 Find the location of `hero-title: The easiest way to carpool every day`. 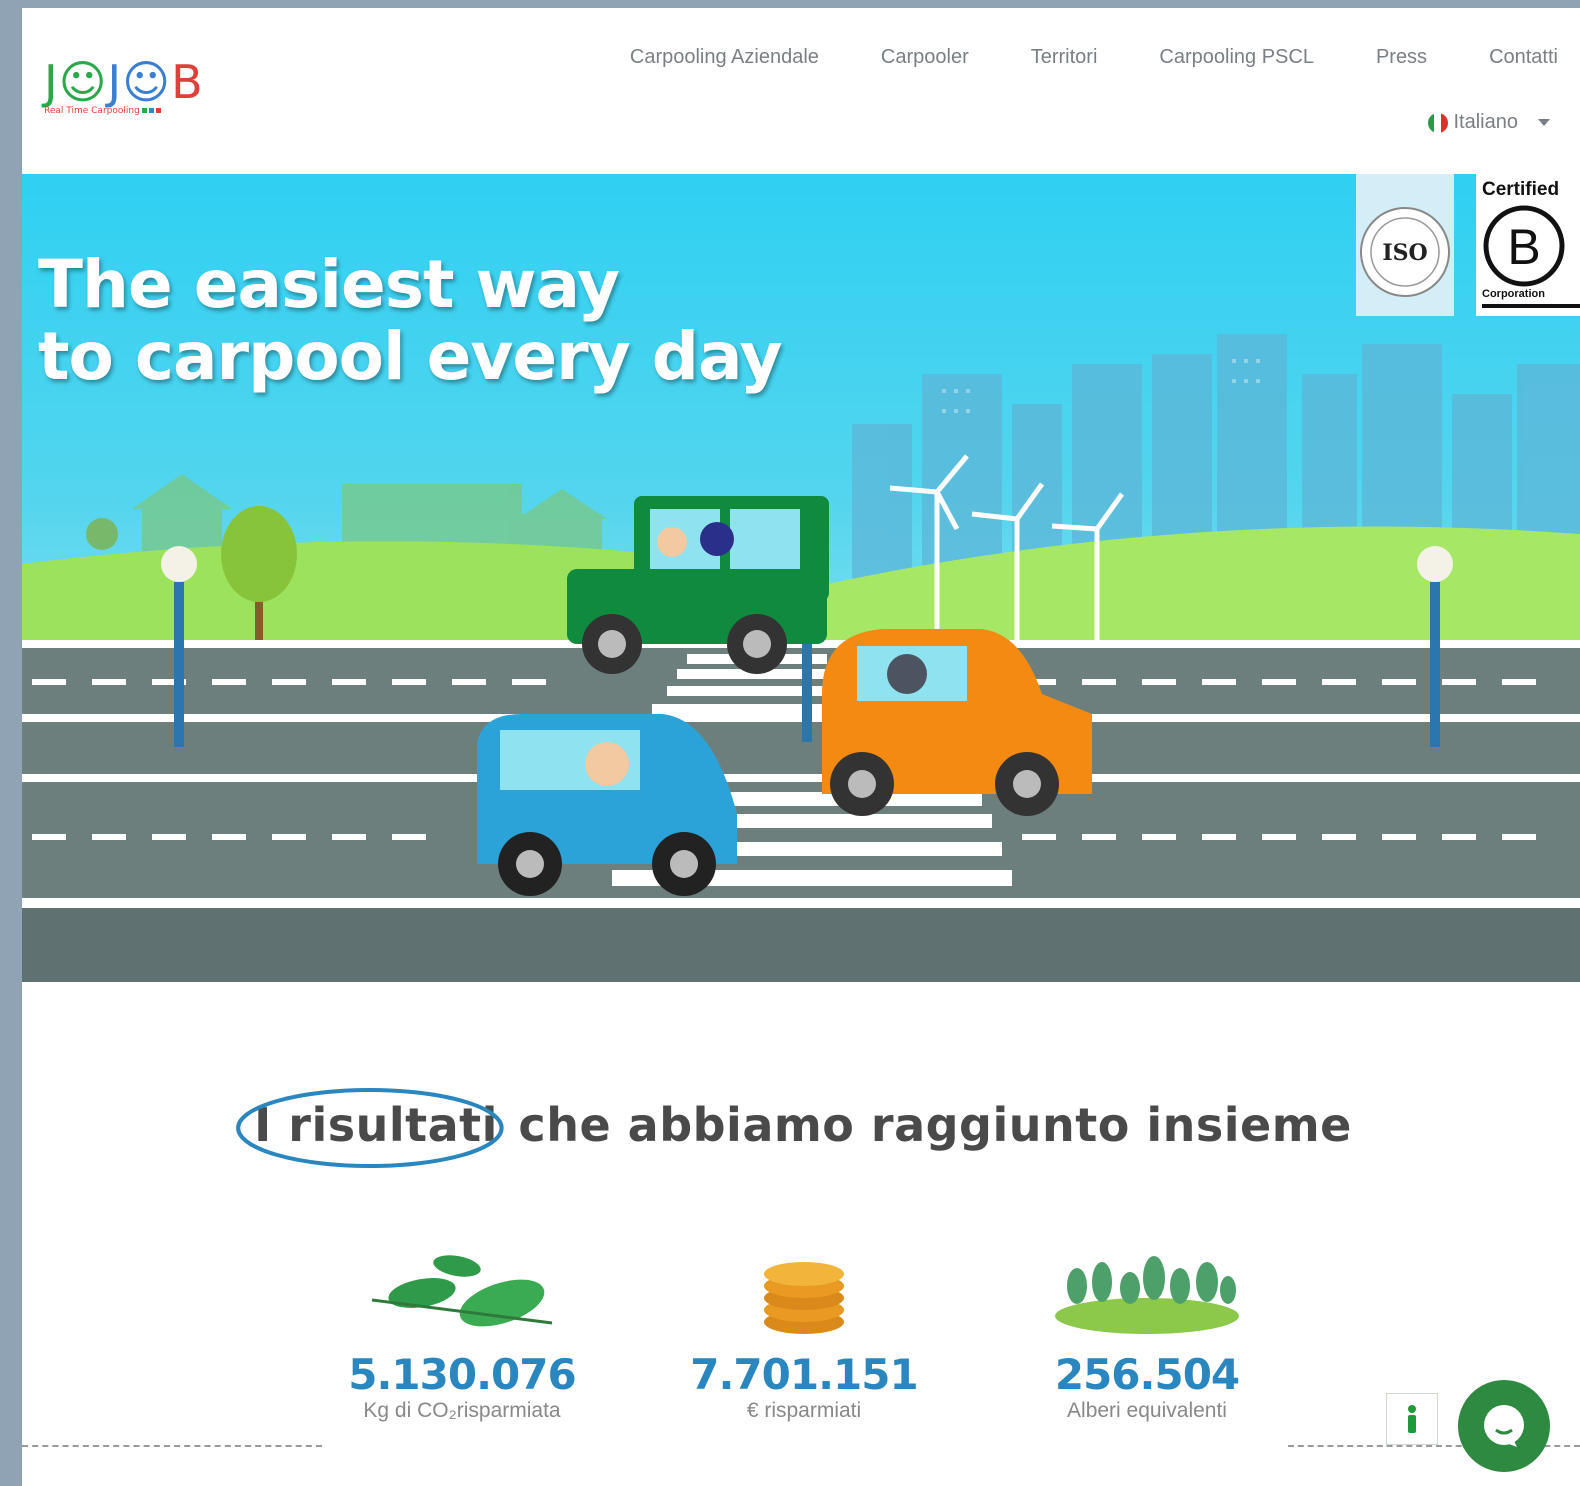

hero-title: The easiest way to carpool every day is located at coordinates (410, 320).